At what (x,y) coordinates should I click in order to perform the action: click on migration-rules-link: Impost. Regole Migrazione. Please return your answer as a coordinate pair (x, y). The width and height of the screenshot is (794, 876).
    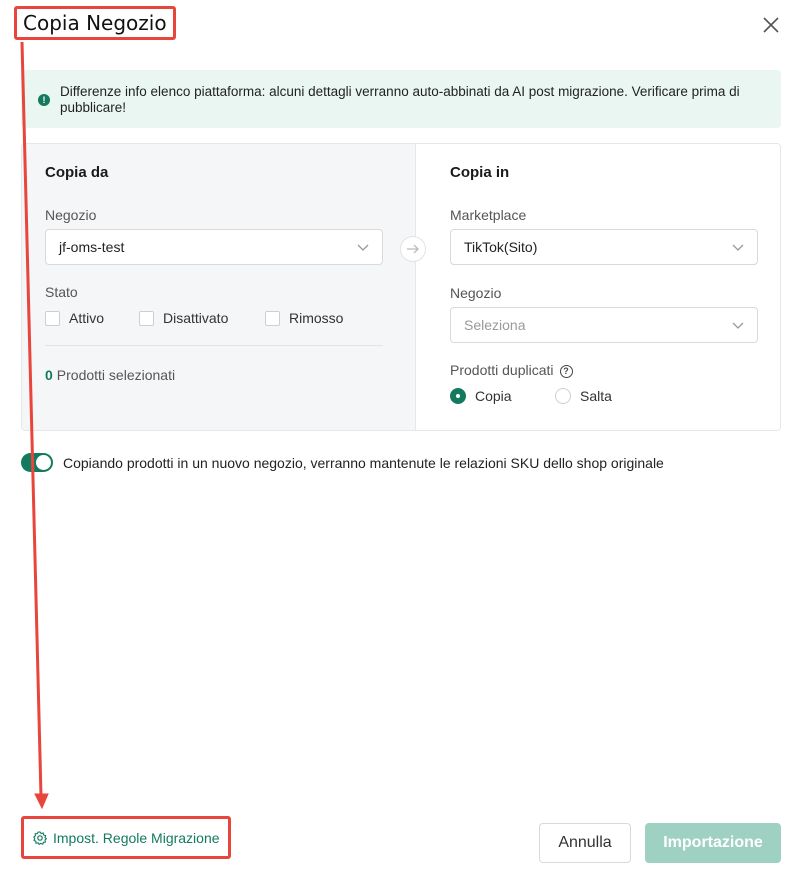
    Looking at the image, I should click on (126, 837).